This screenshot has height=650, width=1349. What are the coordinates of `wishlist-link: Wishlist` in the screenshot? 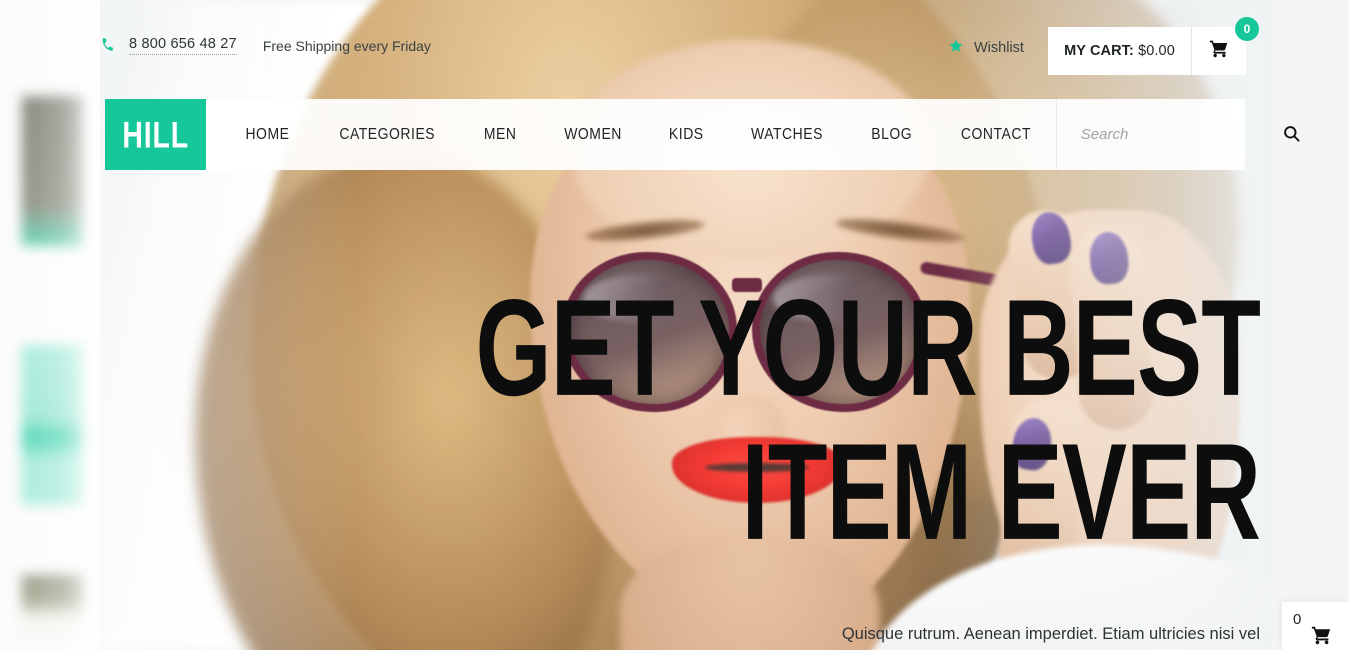 It's located at (986, 48).